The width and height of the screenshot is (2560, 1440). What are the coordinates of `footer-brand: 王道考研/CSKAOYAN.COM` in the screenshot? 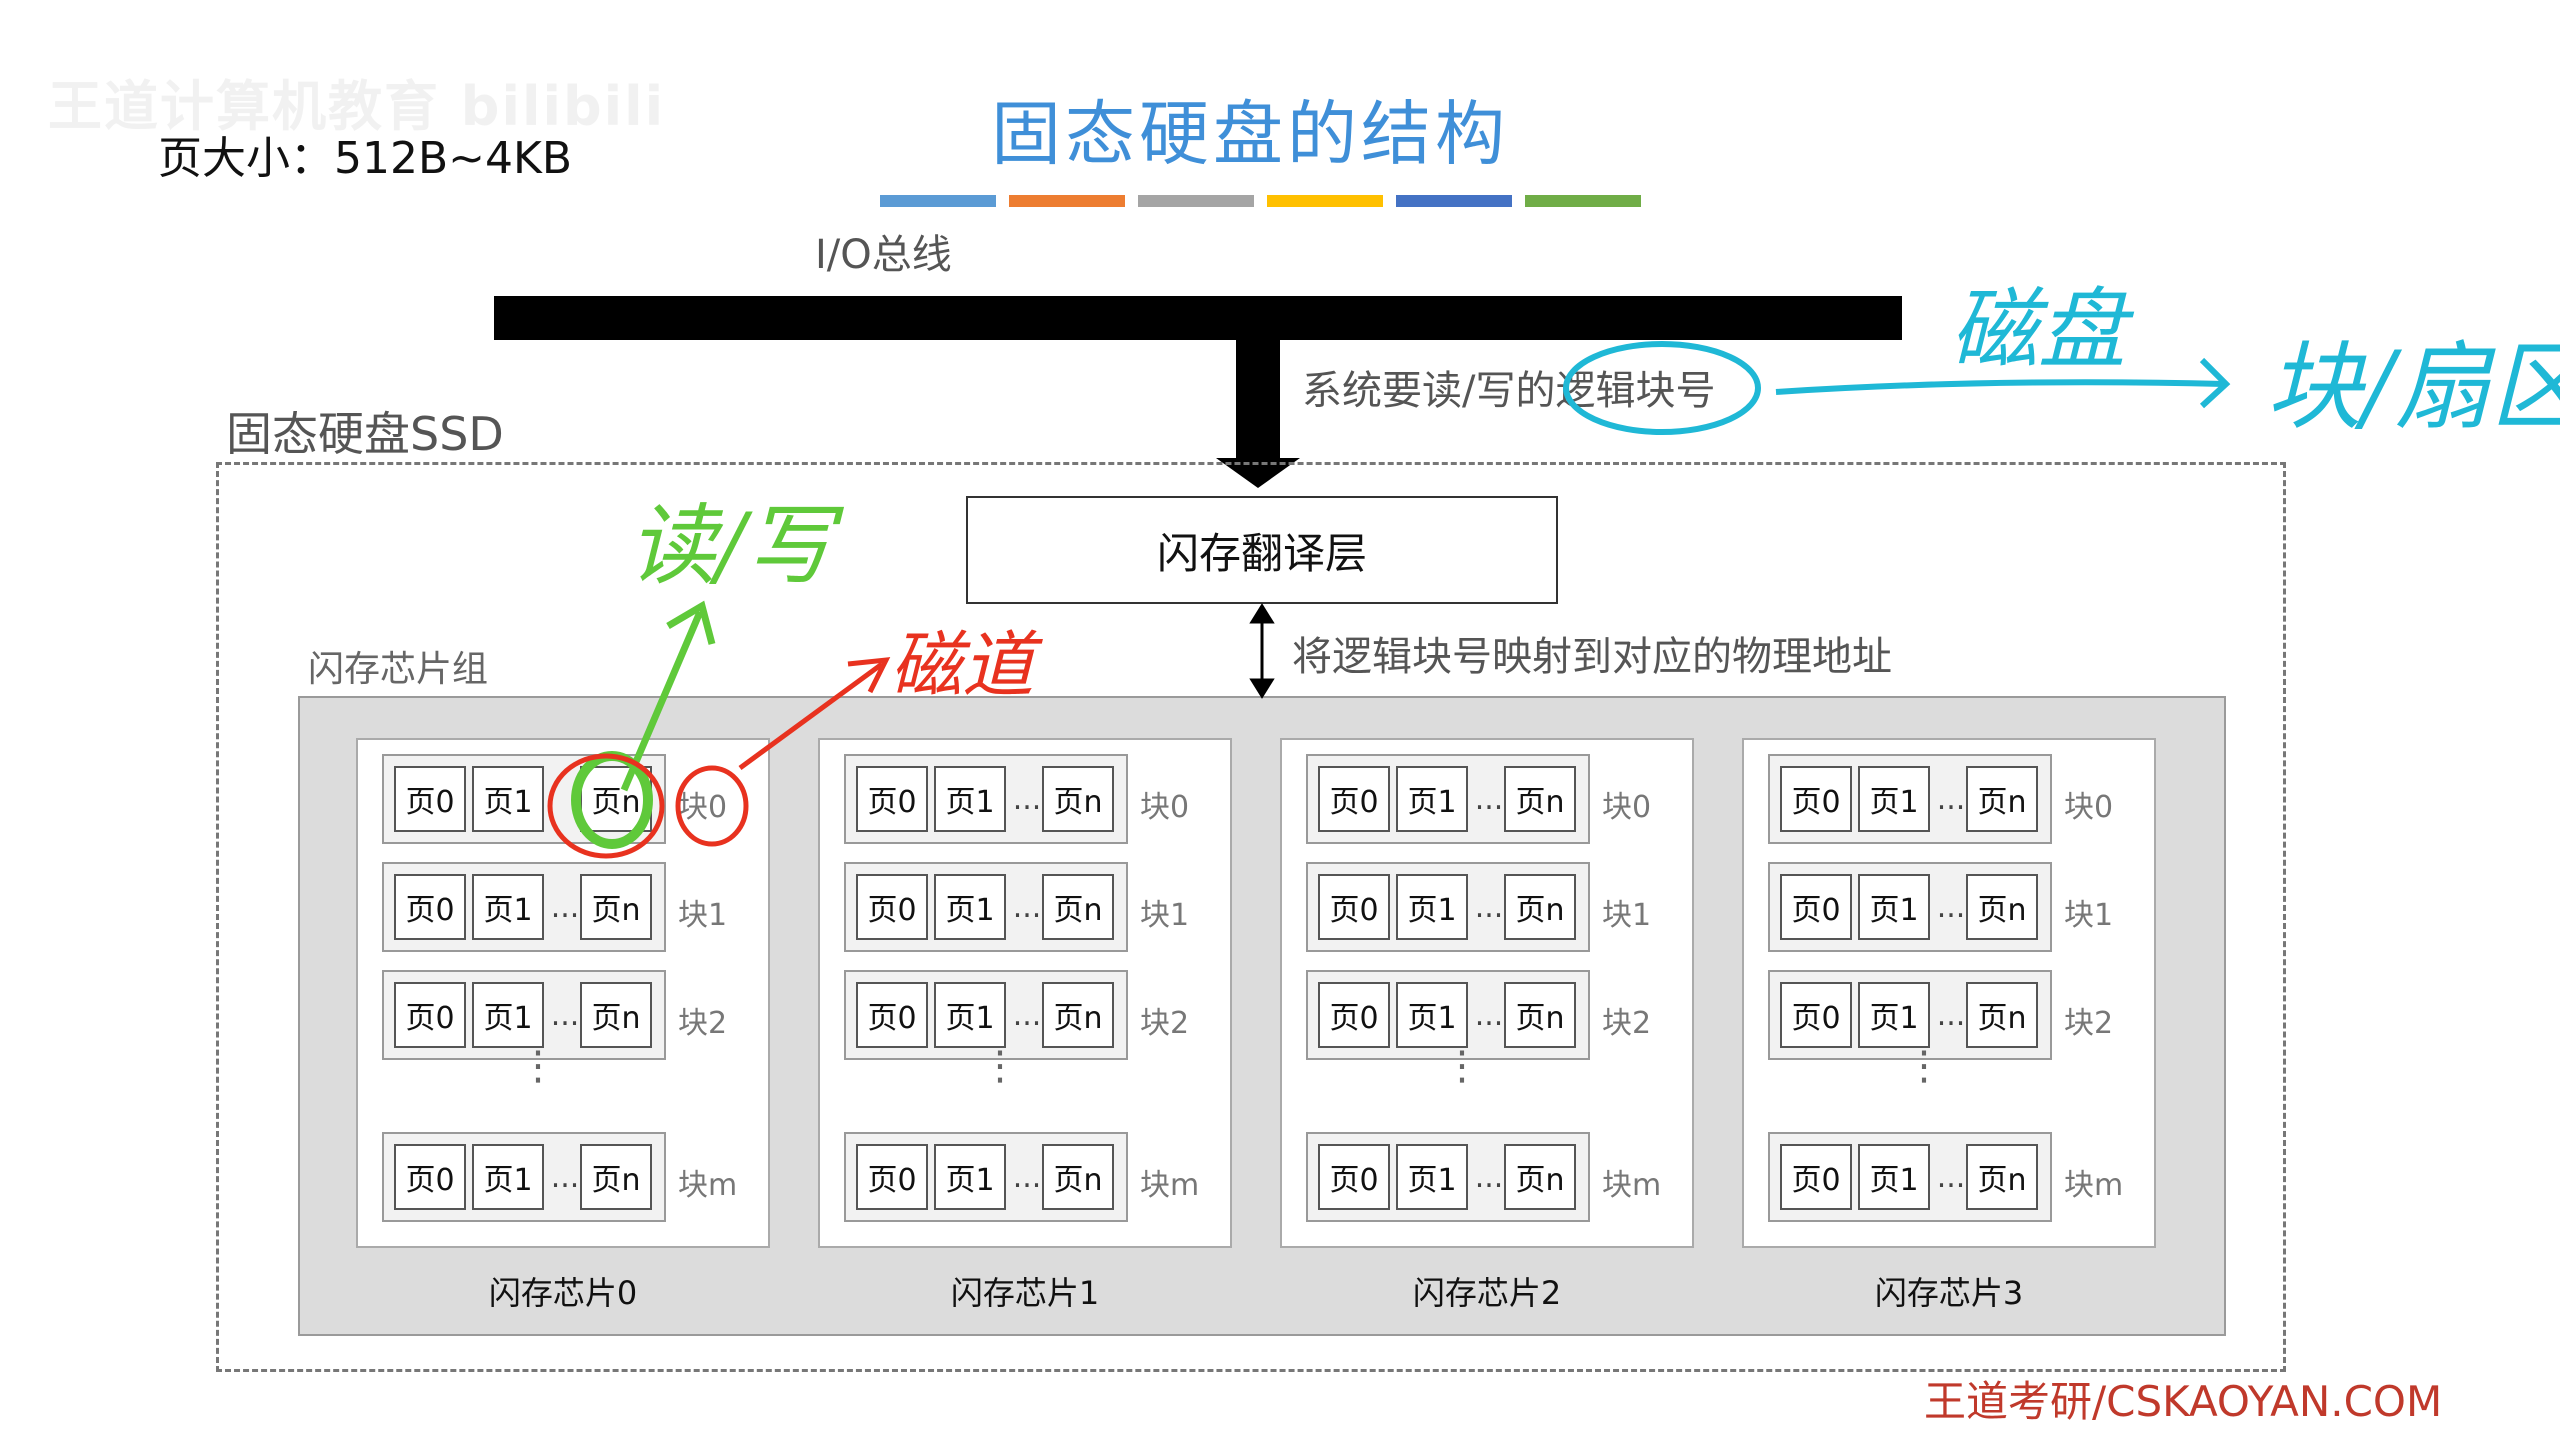 It's located at (2183, 1401).